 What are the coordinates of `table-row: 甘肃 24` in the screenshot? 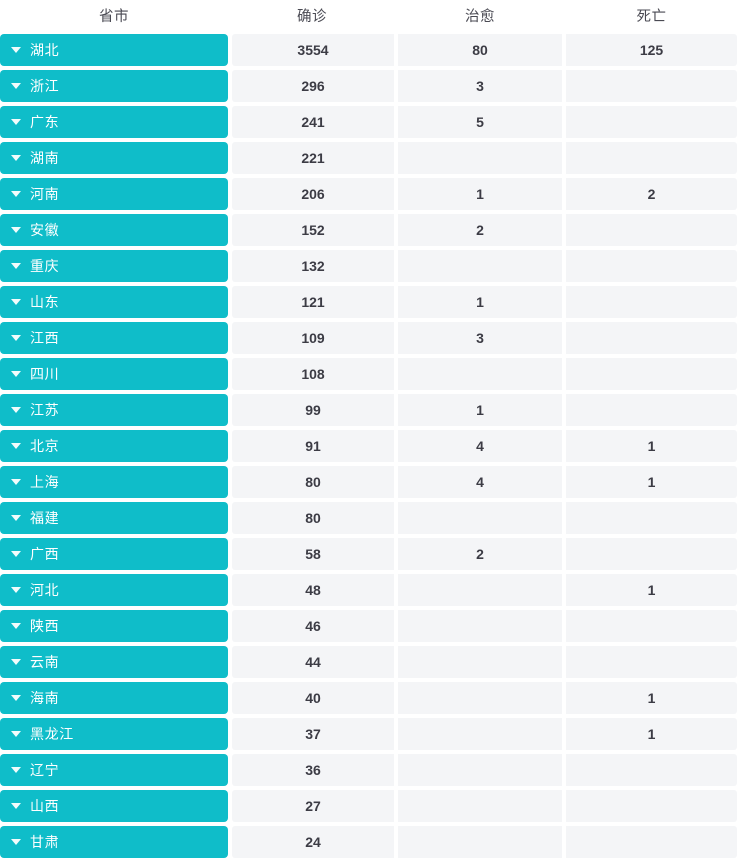 It's located at (373, 842).